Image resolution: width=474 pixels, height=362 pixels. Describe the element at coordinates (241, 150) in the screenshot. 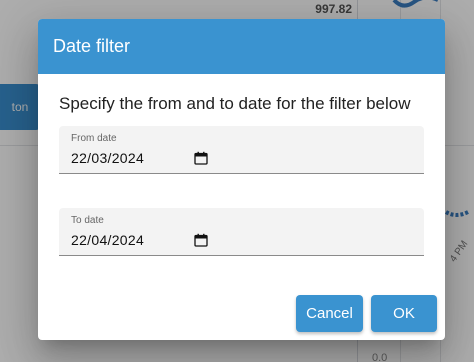

I see `from-date-field: From date 22/03/2024` at that location.